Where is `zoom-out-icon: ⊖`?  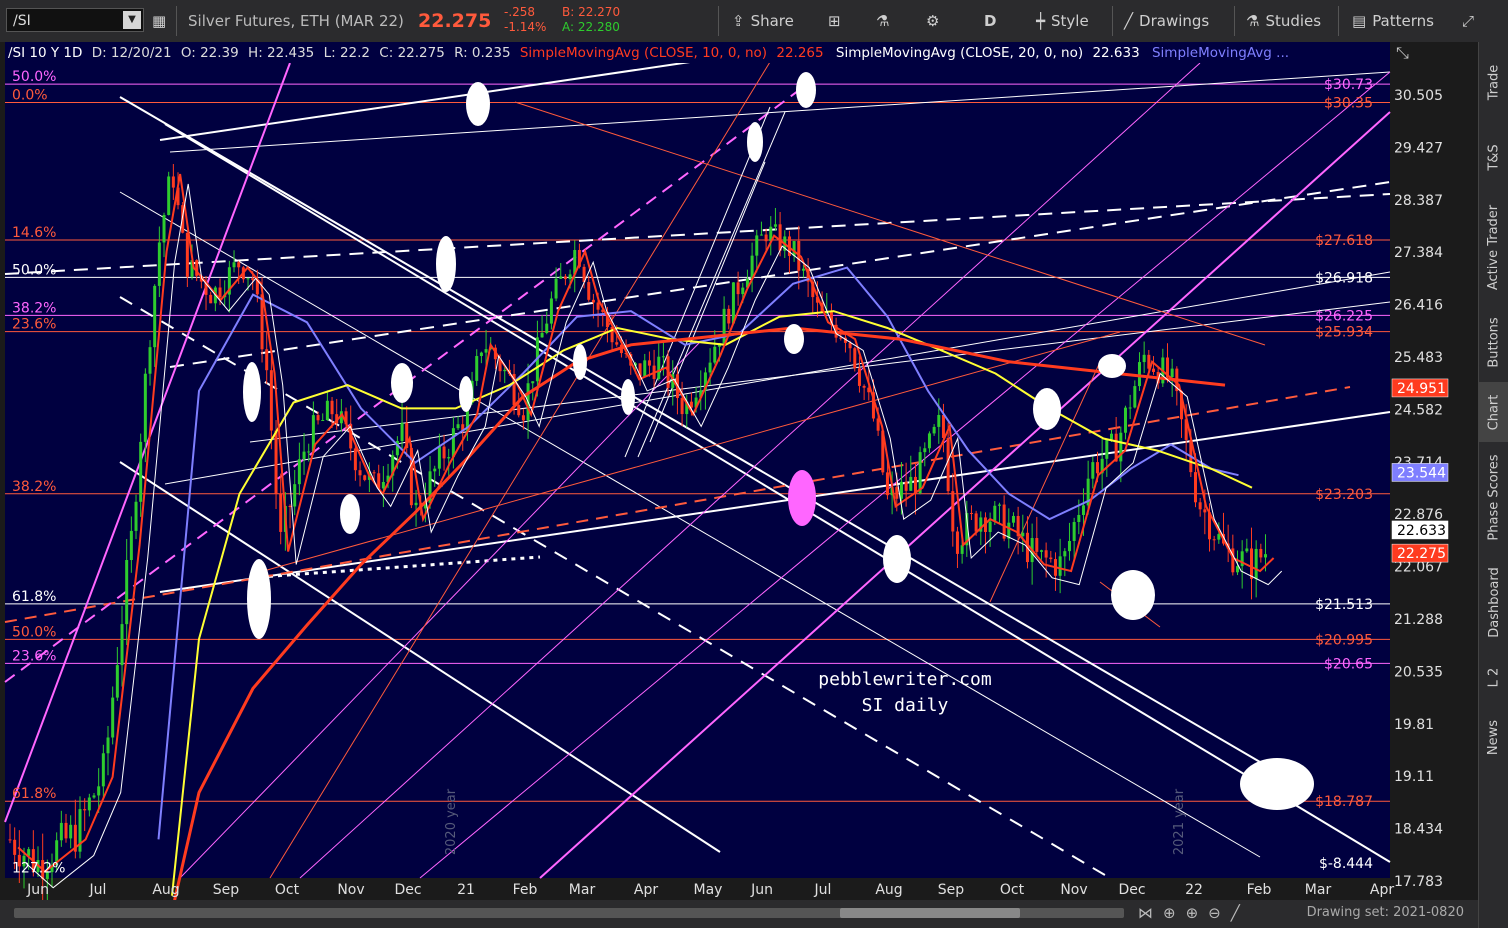
zoom-out-icon: ⊖ is located at coordinates (1219, 913).